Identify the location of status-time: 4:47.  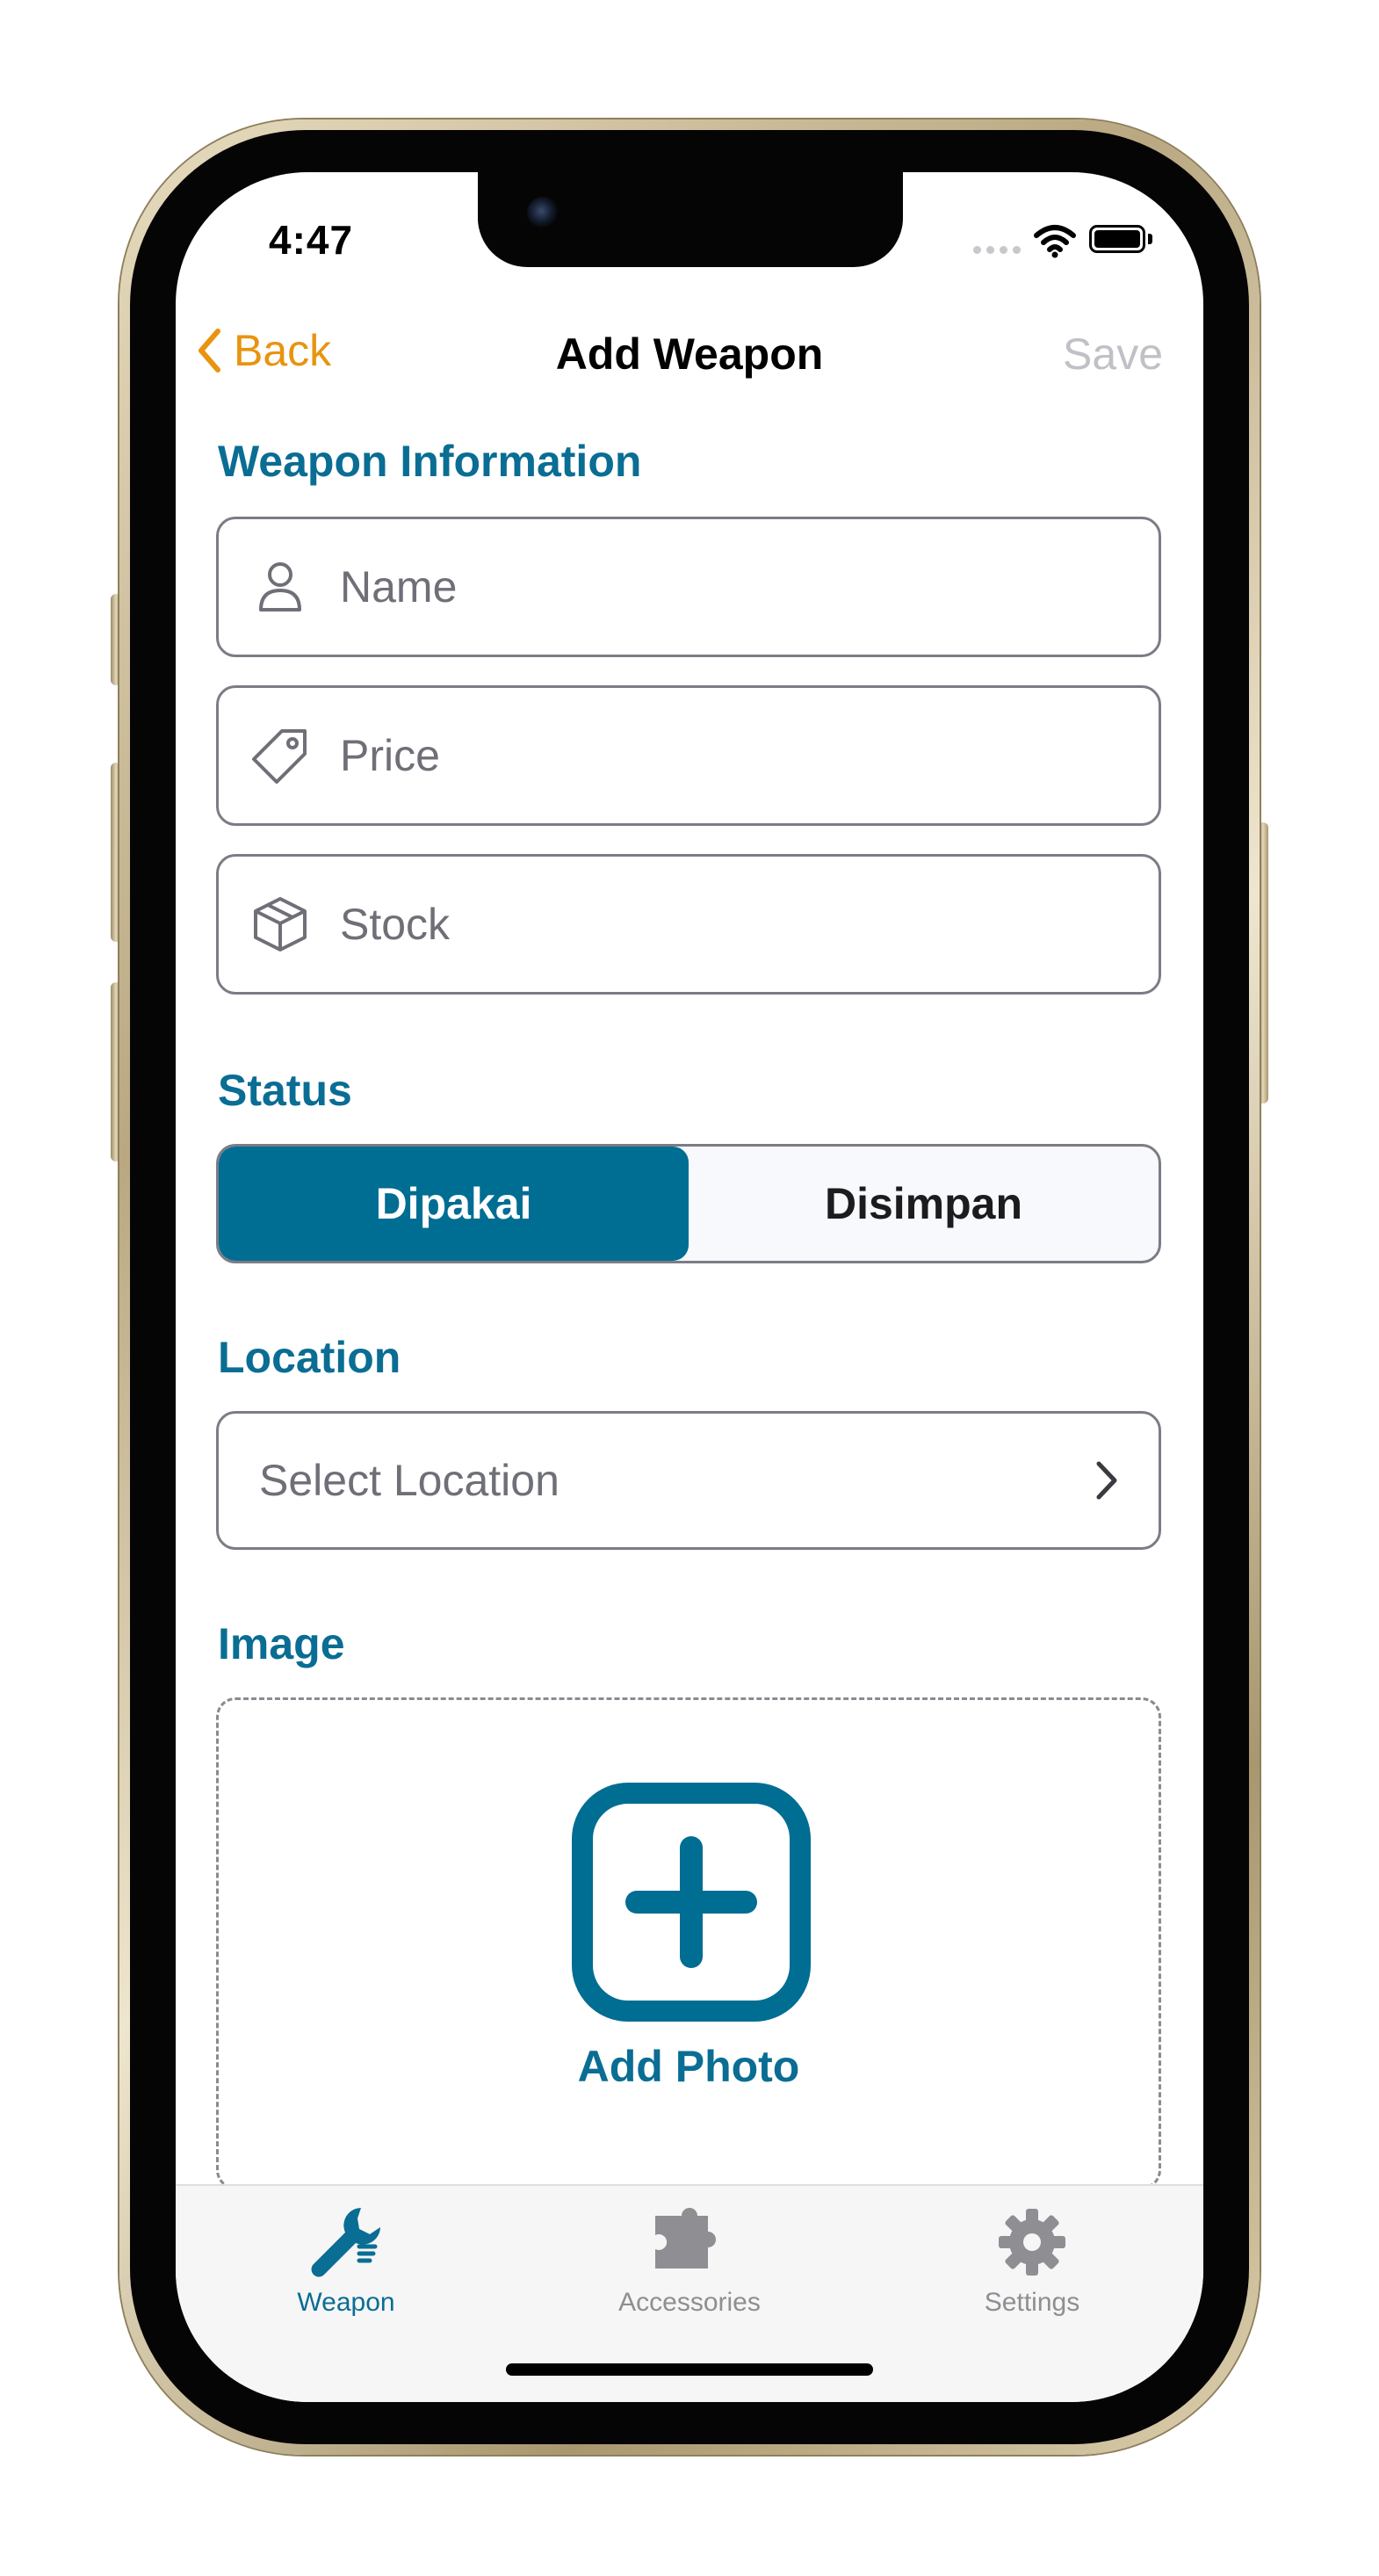
(311, 240).